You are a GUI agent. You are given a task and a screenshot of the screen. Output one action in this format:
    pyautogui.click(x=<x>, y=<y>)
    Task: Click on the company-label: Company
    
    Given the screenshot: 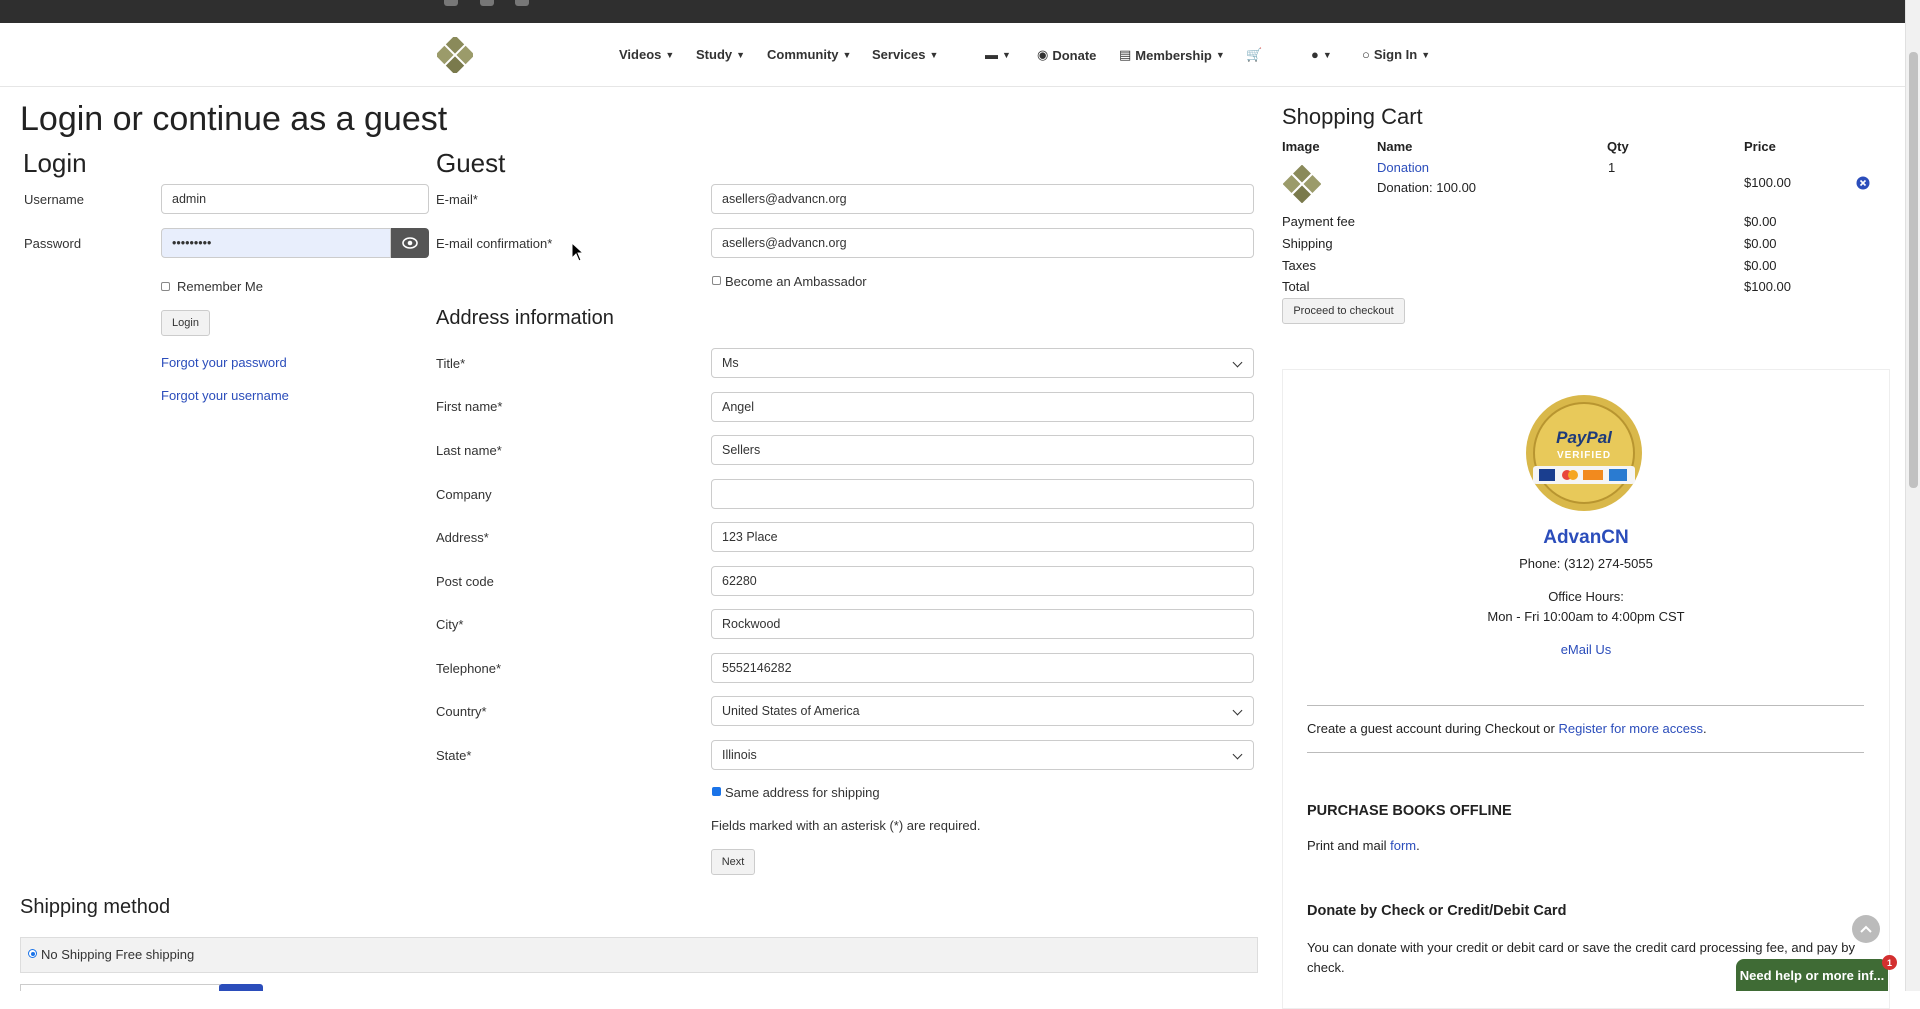 What is the action you would take?
    pyautogui.click(x=464, y=494)
    